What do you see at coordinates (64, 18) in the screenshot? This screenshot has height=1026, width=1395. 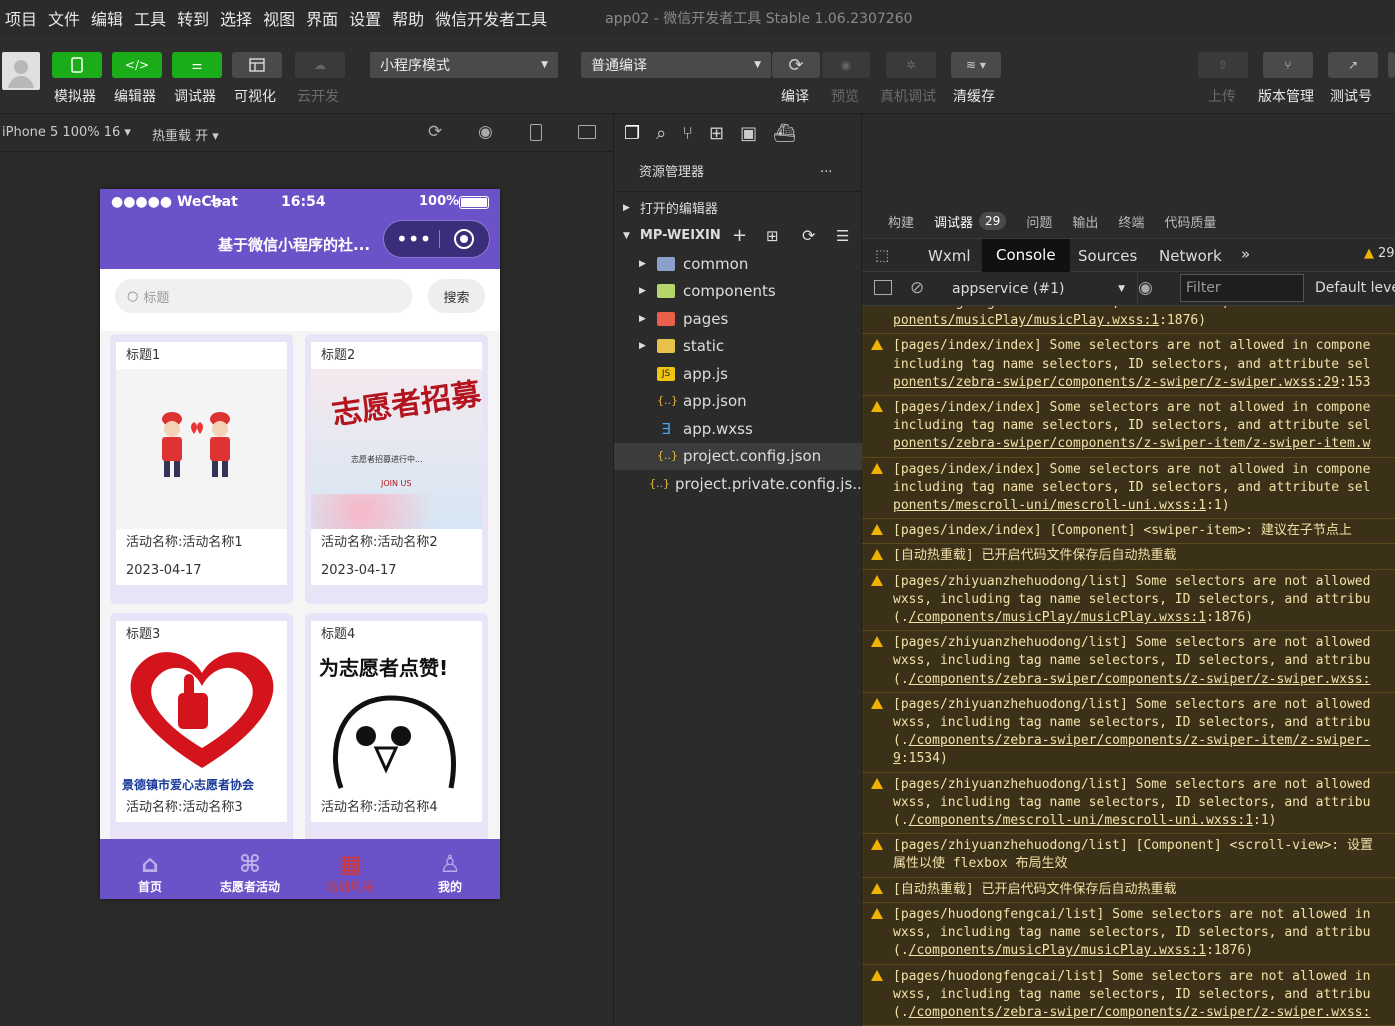 I see `menu-item: 文件` at bounding box center [64, 18].